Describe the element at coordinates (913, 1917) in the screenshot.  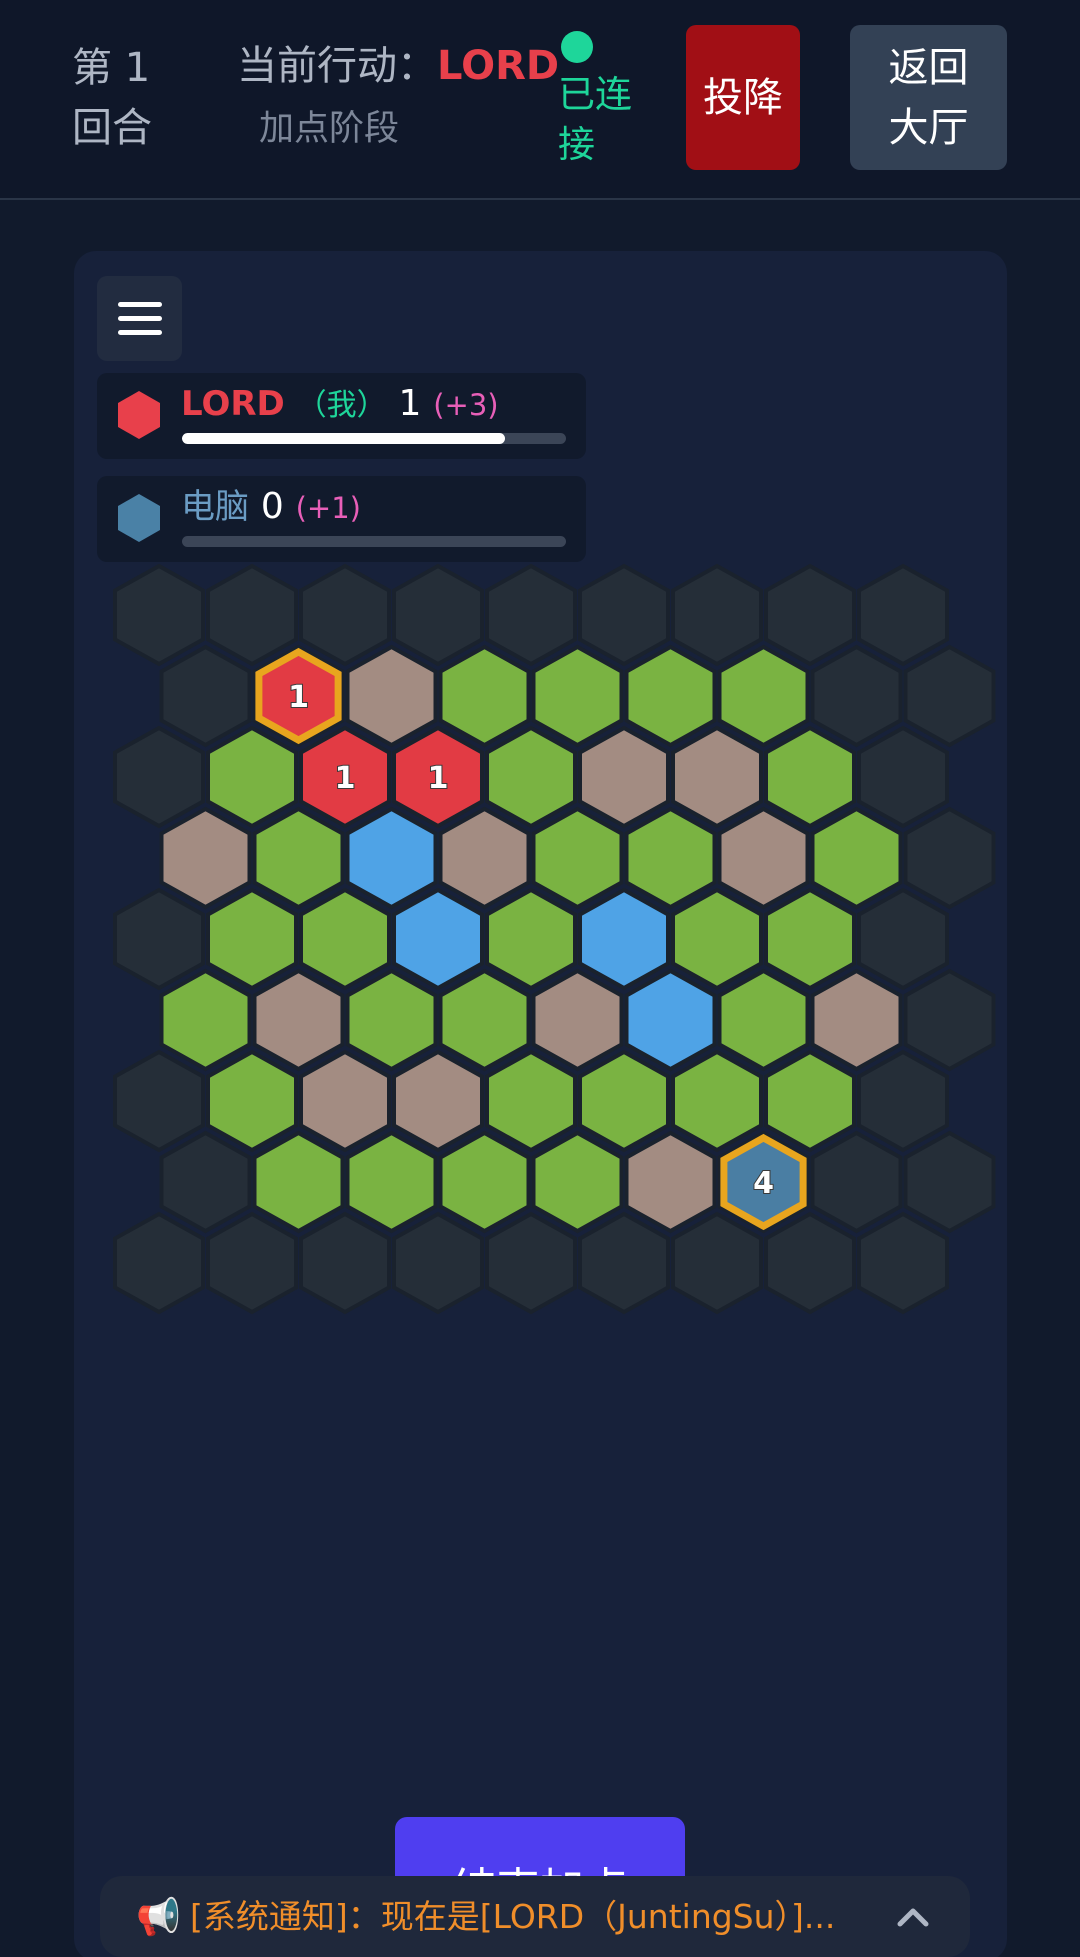
I see `chevron-up-icon` at that location.